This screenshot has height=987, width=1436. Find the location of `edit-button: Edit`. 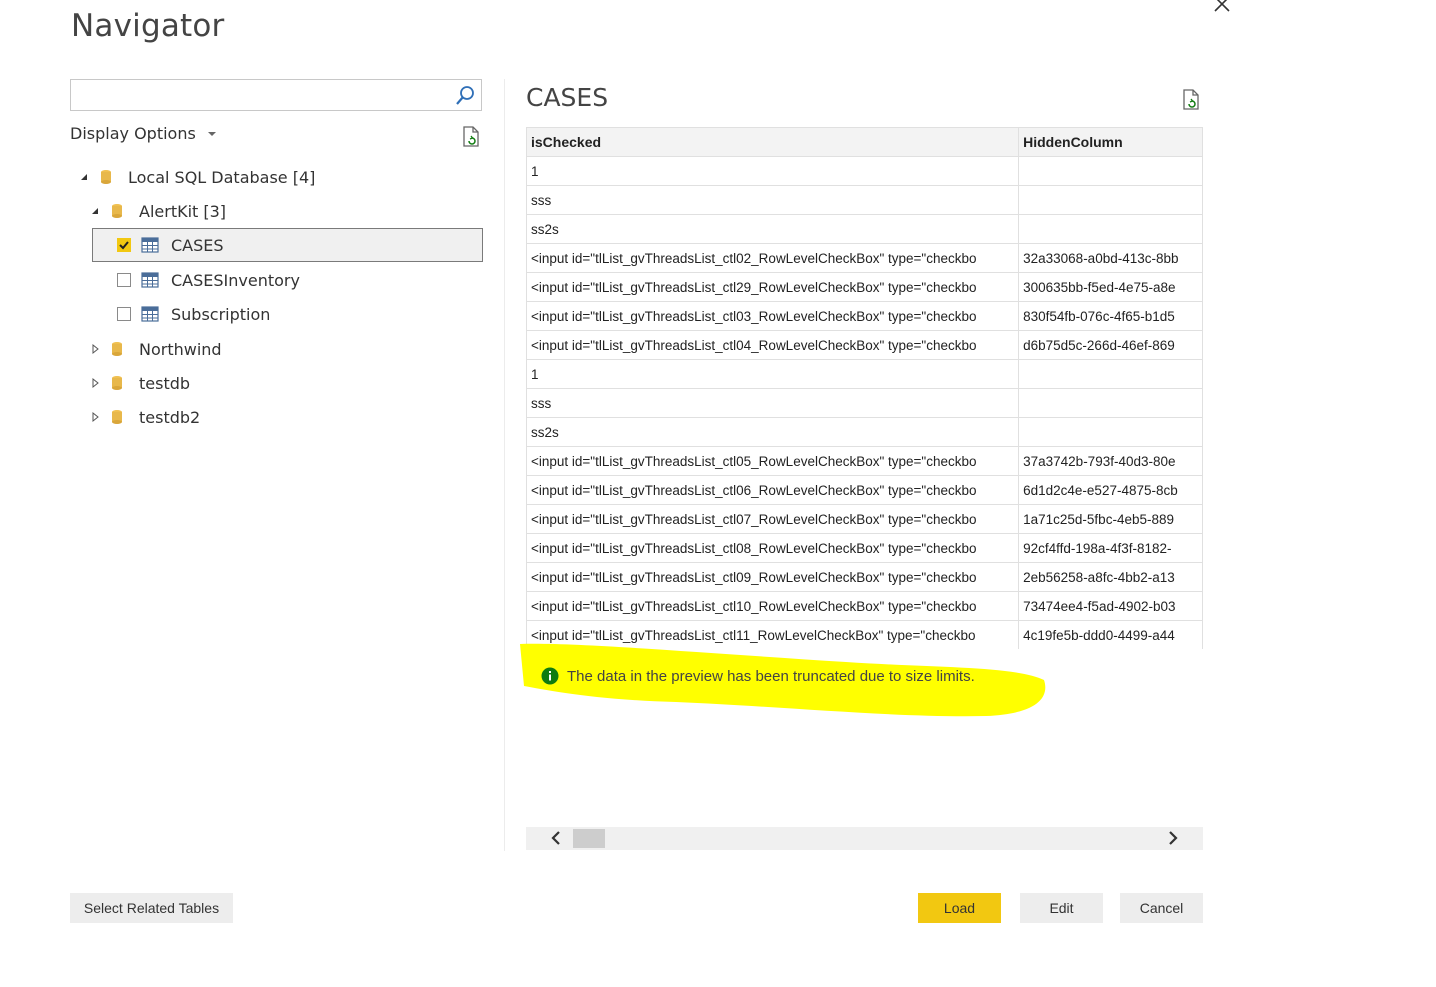

edit-button: Edit is located at coordinates (1061, 908).